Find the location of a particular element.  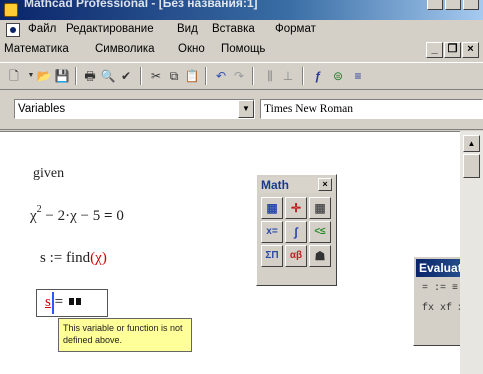

graph-palette-icon: ✛ is located at coordinates (296, 208).